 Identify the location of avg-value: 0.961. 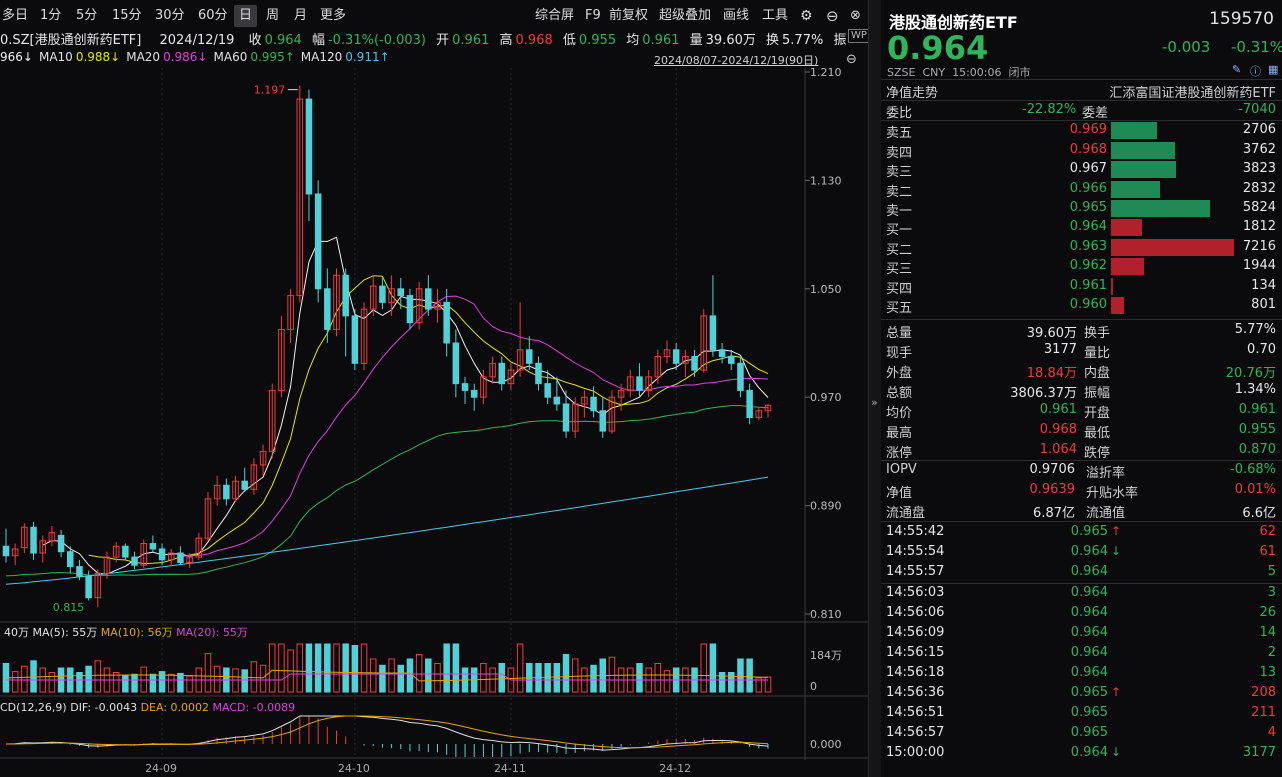
(661, 40).